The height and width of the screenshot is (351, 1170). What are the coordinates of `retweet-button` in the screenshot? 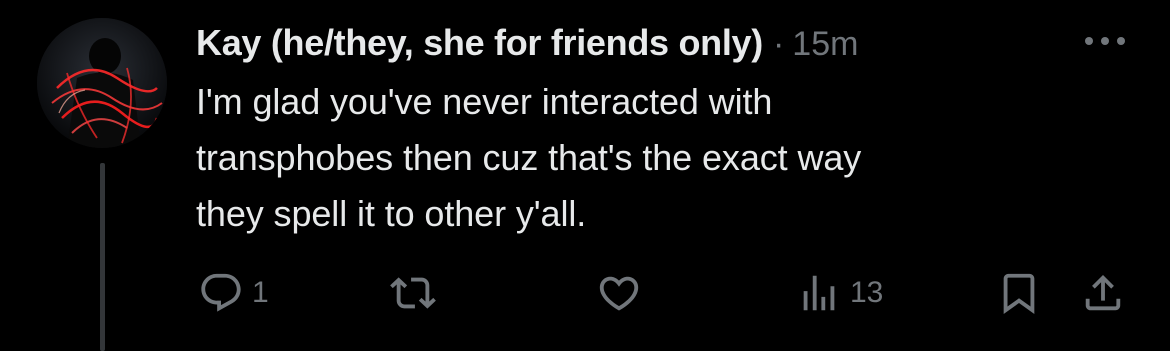 It's located at (413, 293).